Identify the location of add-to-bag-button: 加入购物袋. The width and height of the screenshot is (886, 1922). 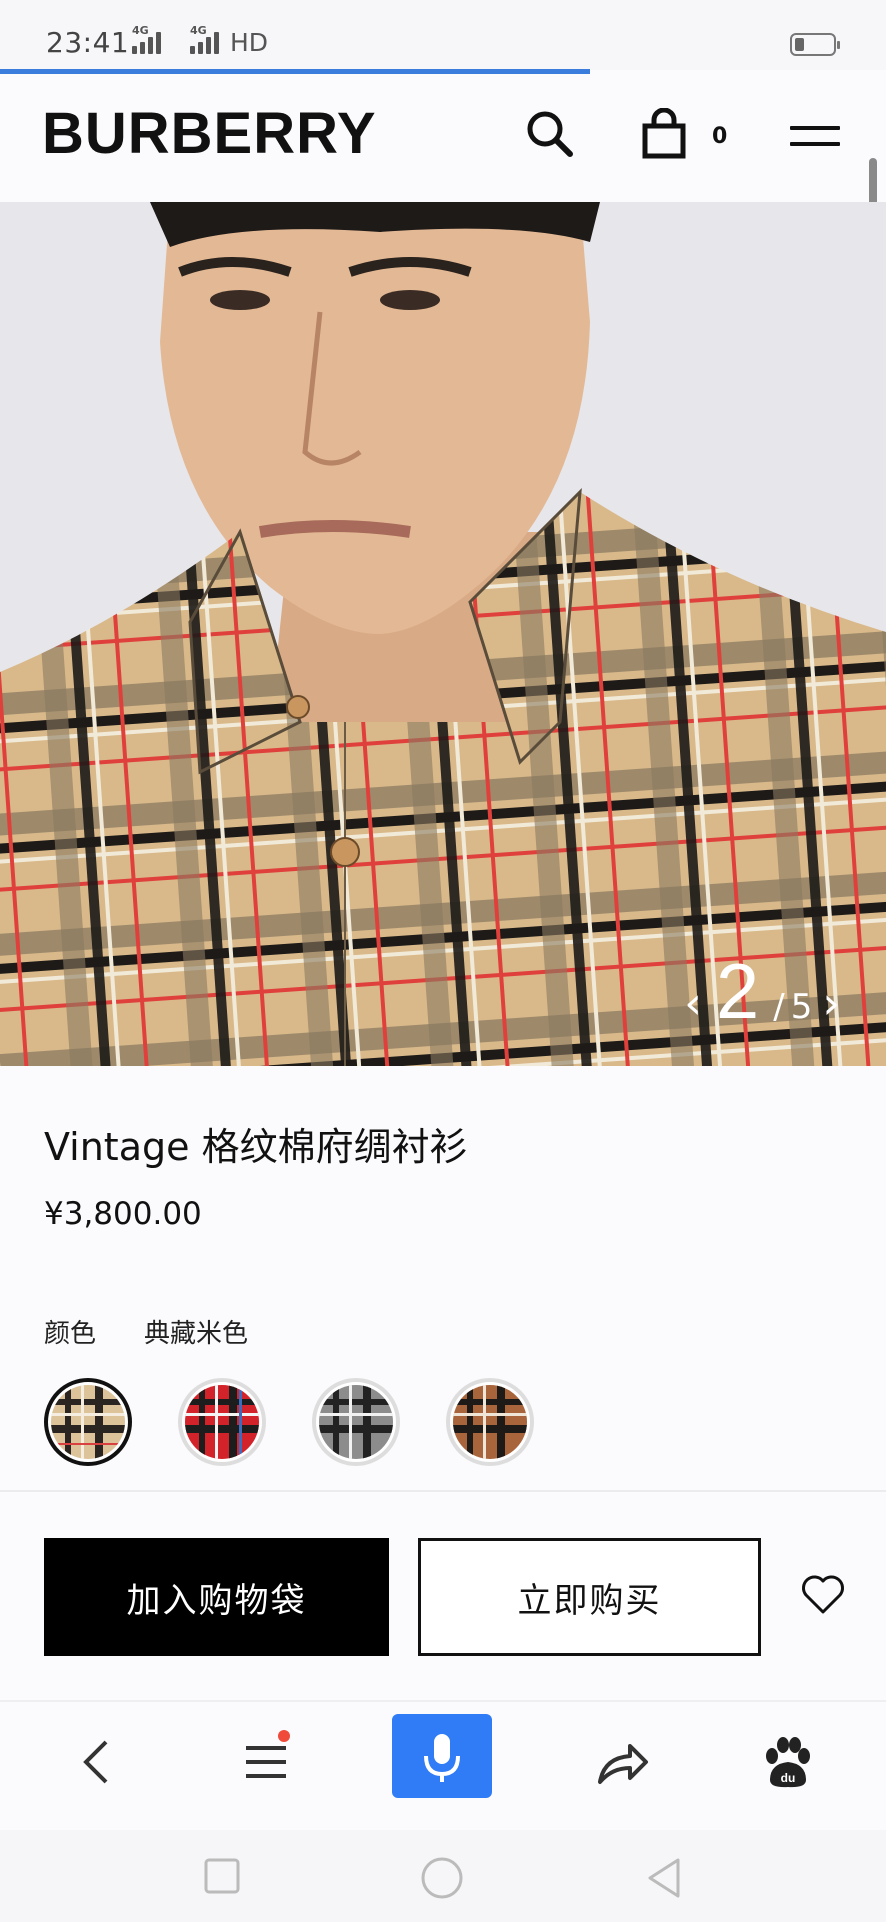
(216, 1597).